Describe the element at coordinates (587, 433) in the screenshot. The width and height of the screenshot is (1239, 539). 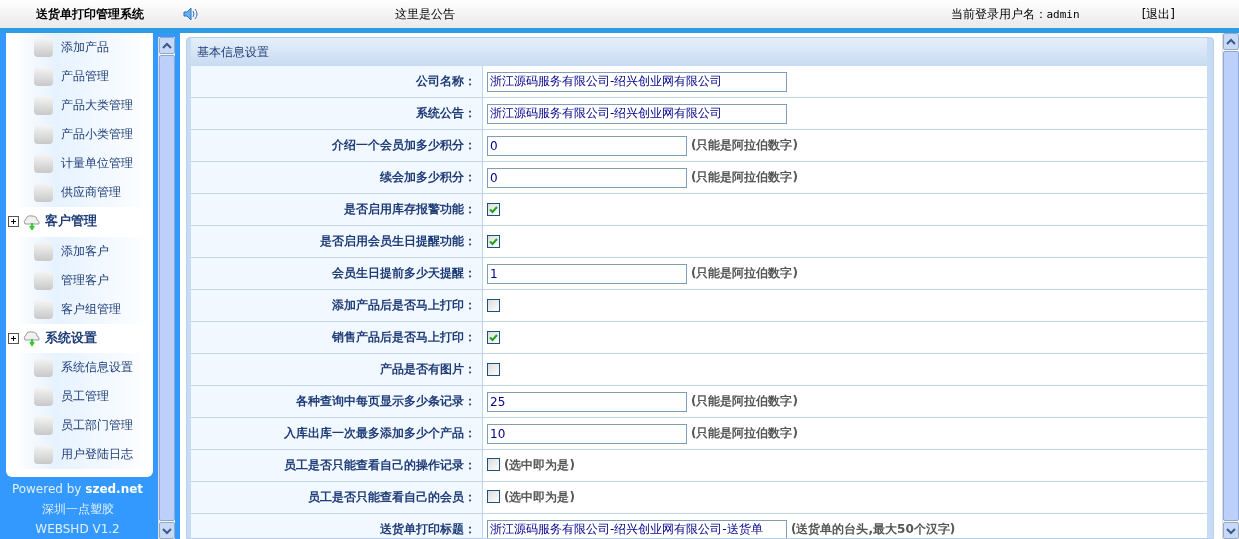
I see `text-field: 10` at that location.